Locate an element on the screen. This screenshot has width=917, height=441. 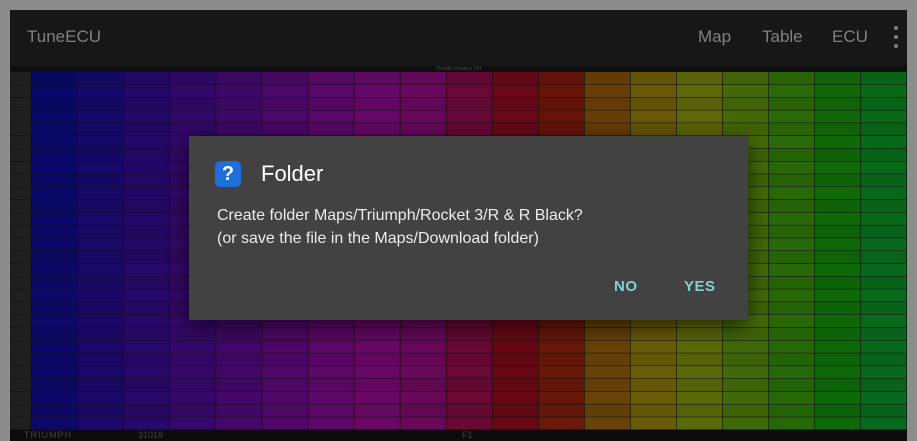
question-icon: ? is located at coordinates (228, 174).